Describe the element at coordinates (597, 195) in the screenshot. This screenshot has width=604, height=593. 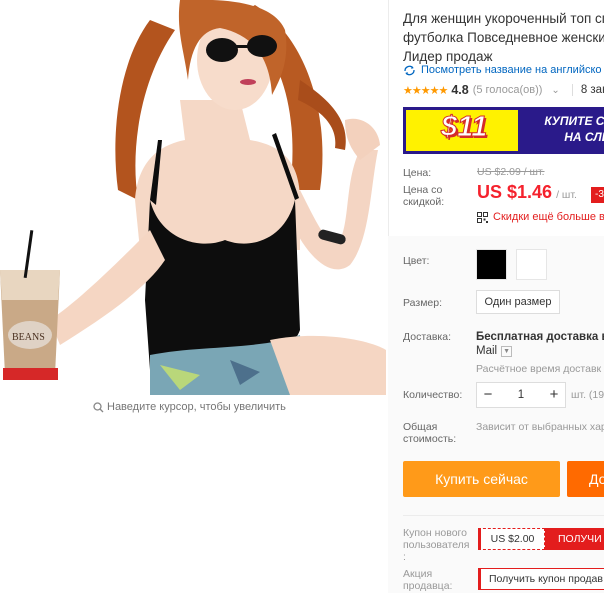
I see `discount-badge: -3` at that location.